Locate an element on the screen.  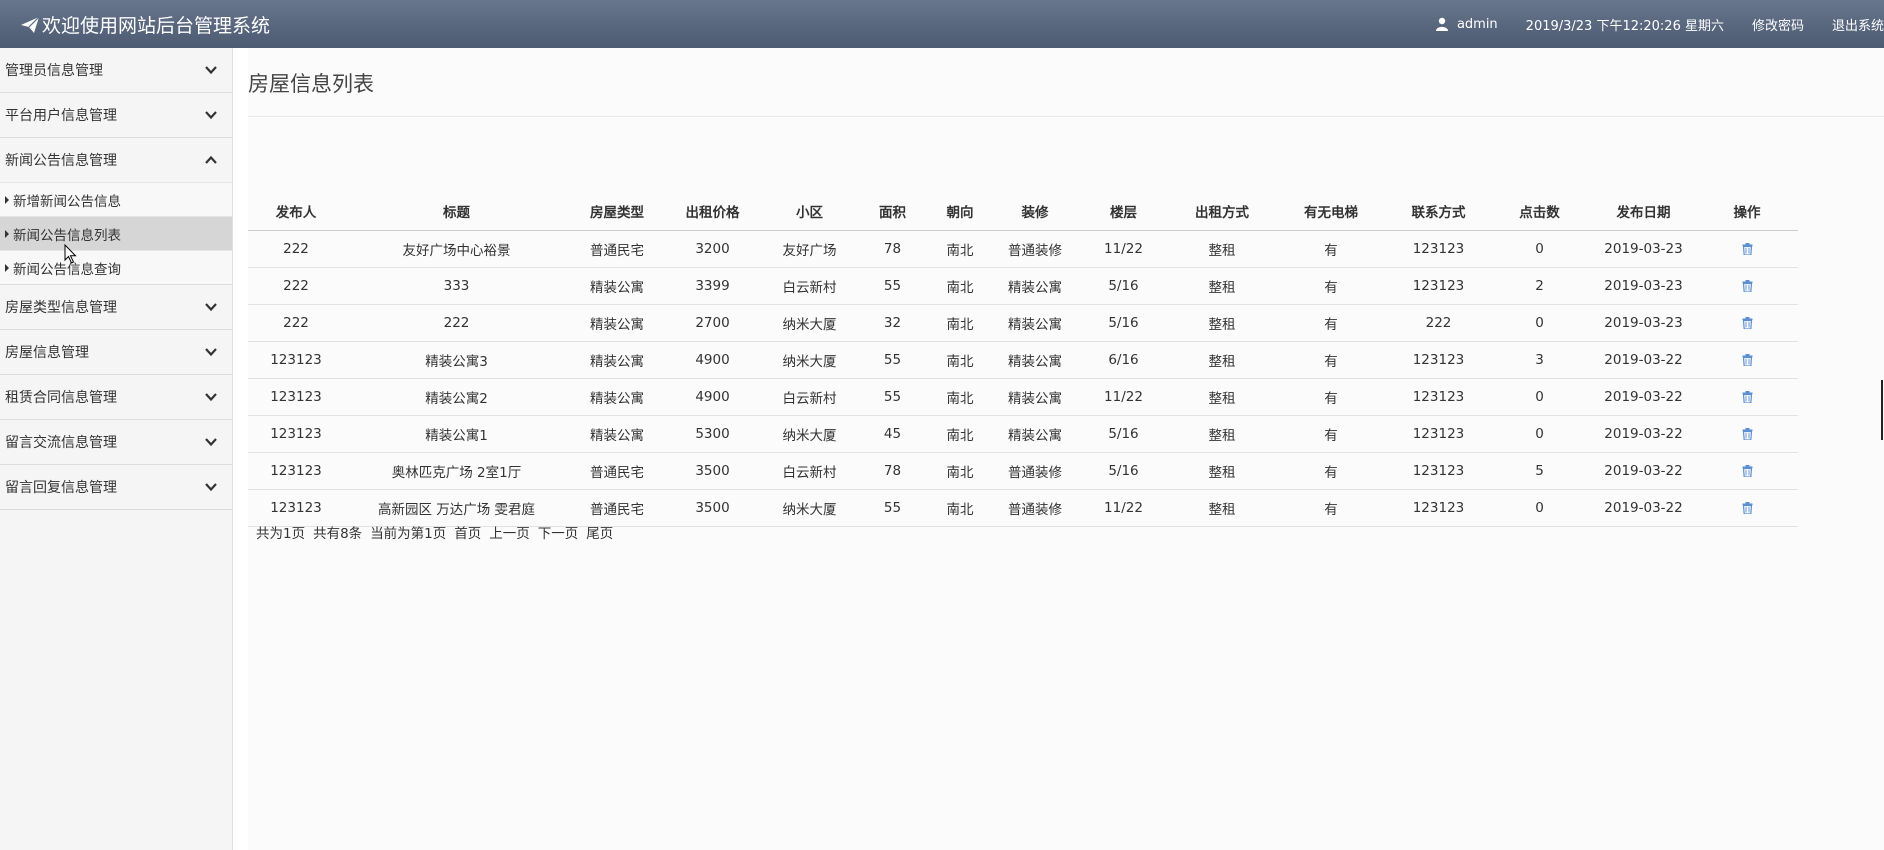
menu-head-admin: 管理员信息管理 is located at coordinates (116, 70).